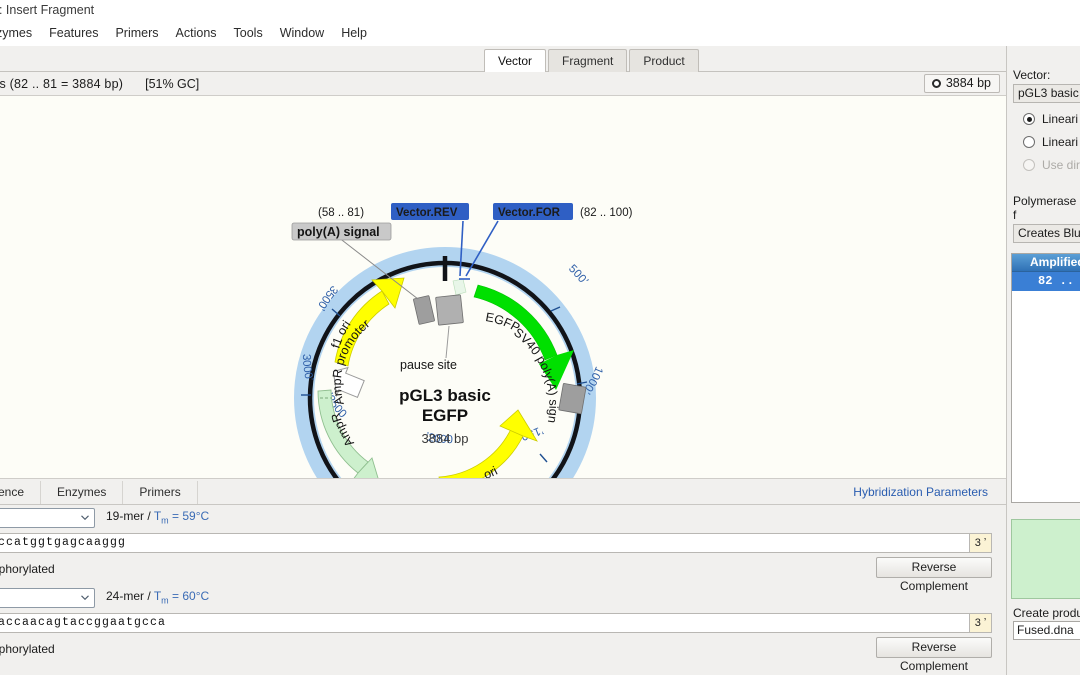  What do you see at coordinates (157, 597) in the screenshot?
I see `primer-2-stats: 24-mer / Tm = 60°C` at bounding box center [157, 597].